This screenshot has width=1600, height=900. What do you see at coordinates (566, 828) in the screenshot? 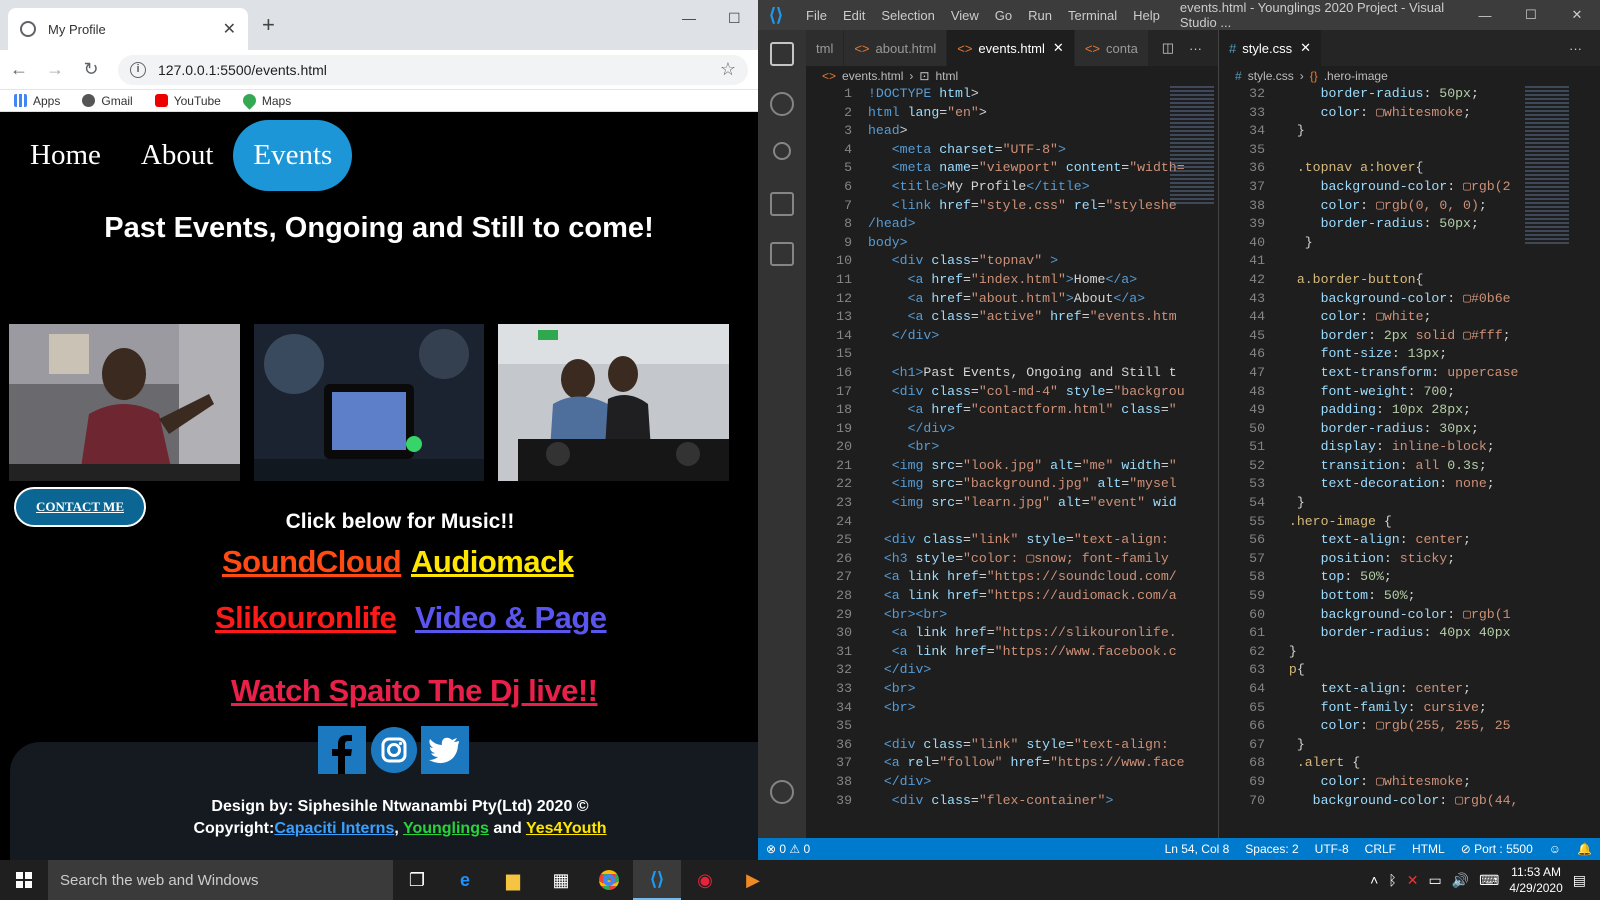
I see `yes4youth-link: Yes4Youth` at bounding box center [566, 828].